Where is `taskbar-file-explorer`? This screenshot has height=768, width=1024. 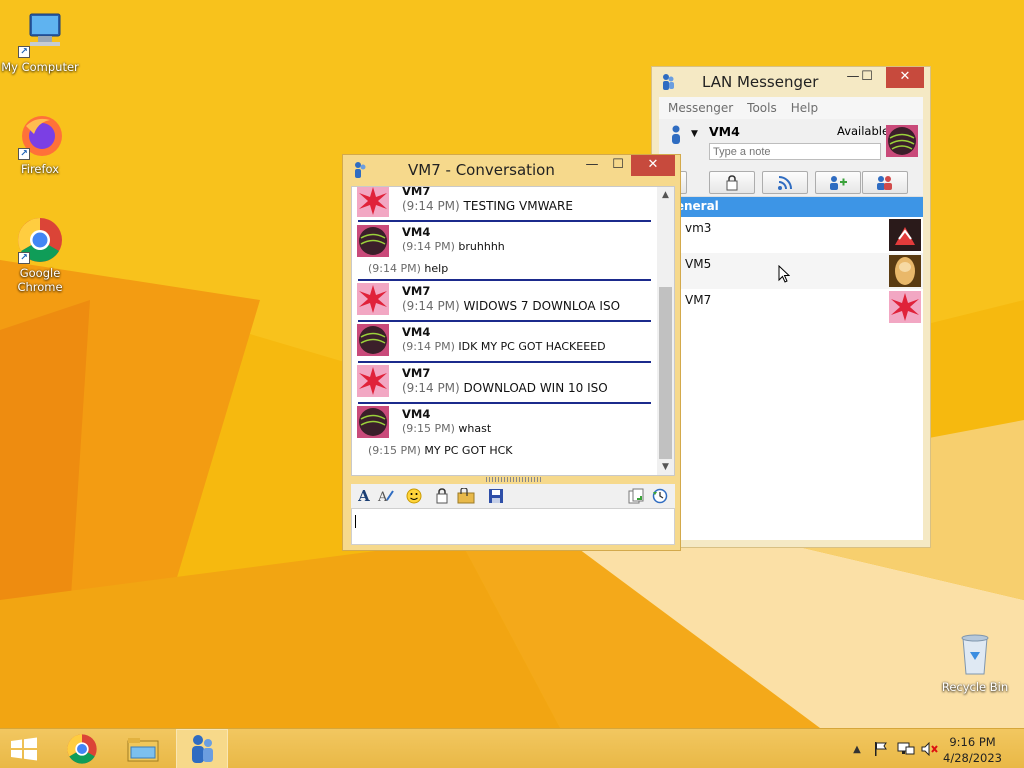 taskbar-file-explorer is located at coordinates (143, 748).